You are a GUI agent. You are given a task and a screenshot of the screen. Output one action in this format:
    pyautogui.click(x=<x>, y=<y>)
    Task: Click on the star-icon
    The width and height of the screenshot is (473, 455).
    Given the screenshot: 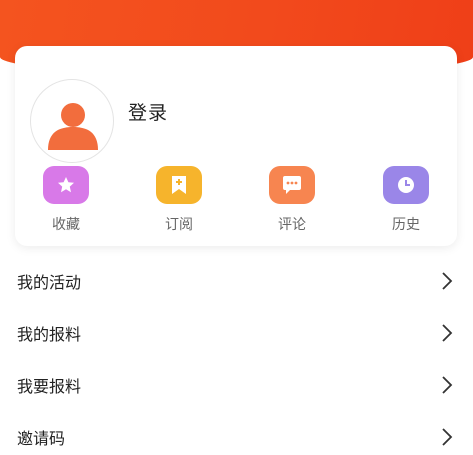 What is the action you would take?
    pyautogui.click(x=66, y=185)
    